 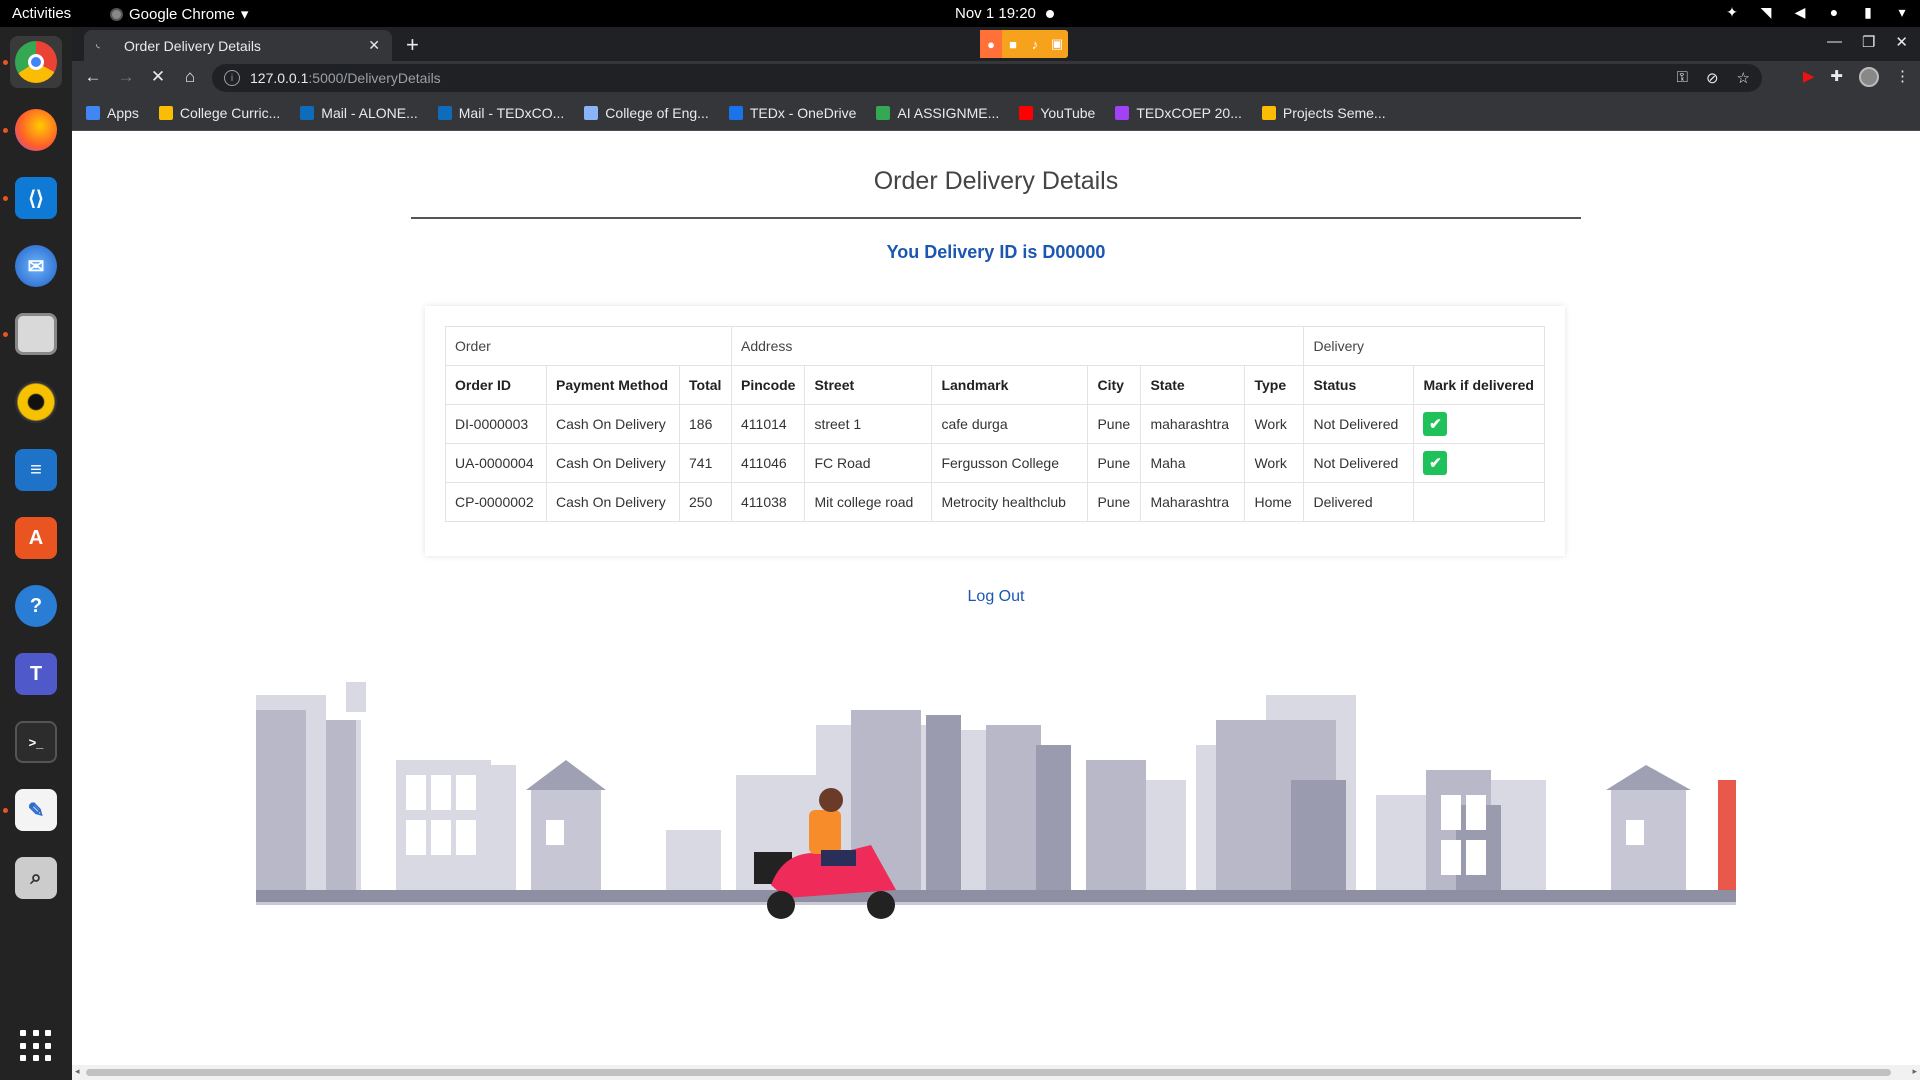 I want to click on cell-landmark: Metrocity healthclub, so click(x=1010, y=502).